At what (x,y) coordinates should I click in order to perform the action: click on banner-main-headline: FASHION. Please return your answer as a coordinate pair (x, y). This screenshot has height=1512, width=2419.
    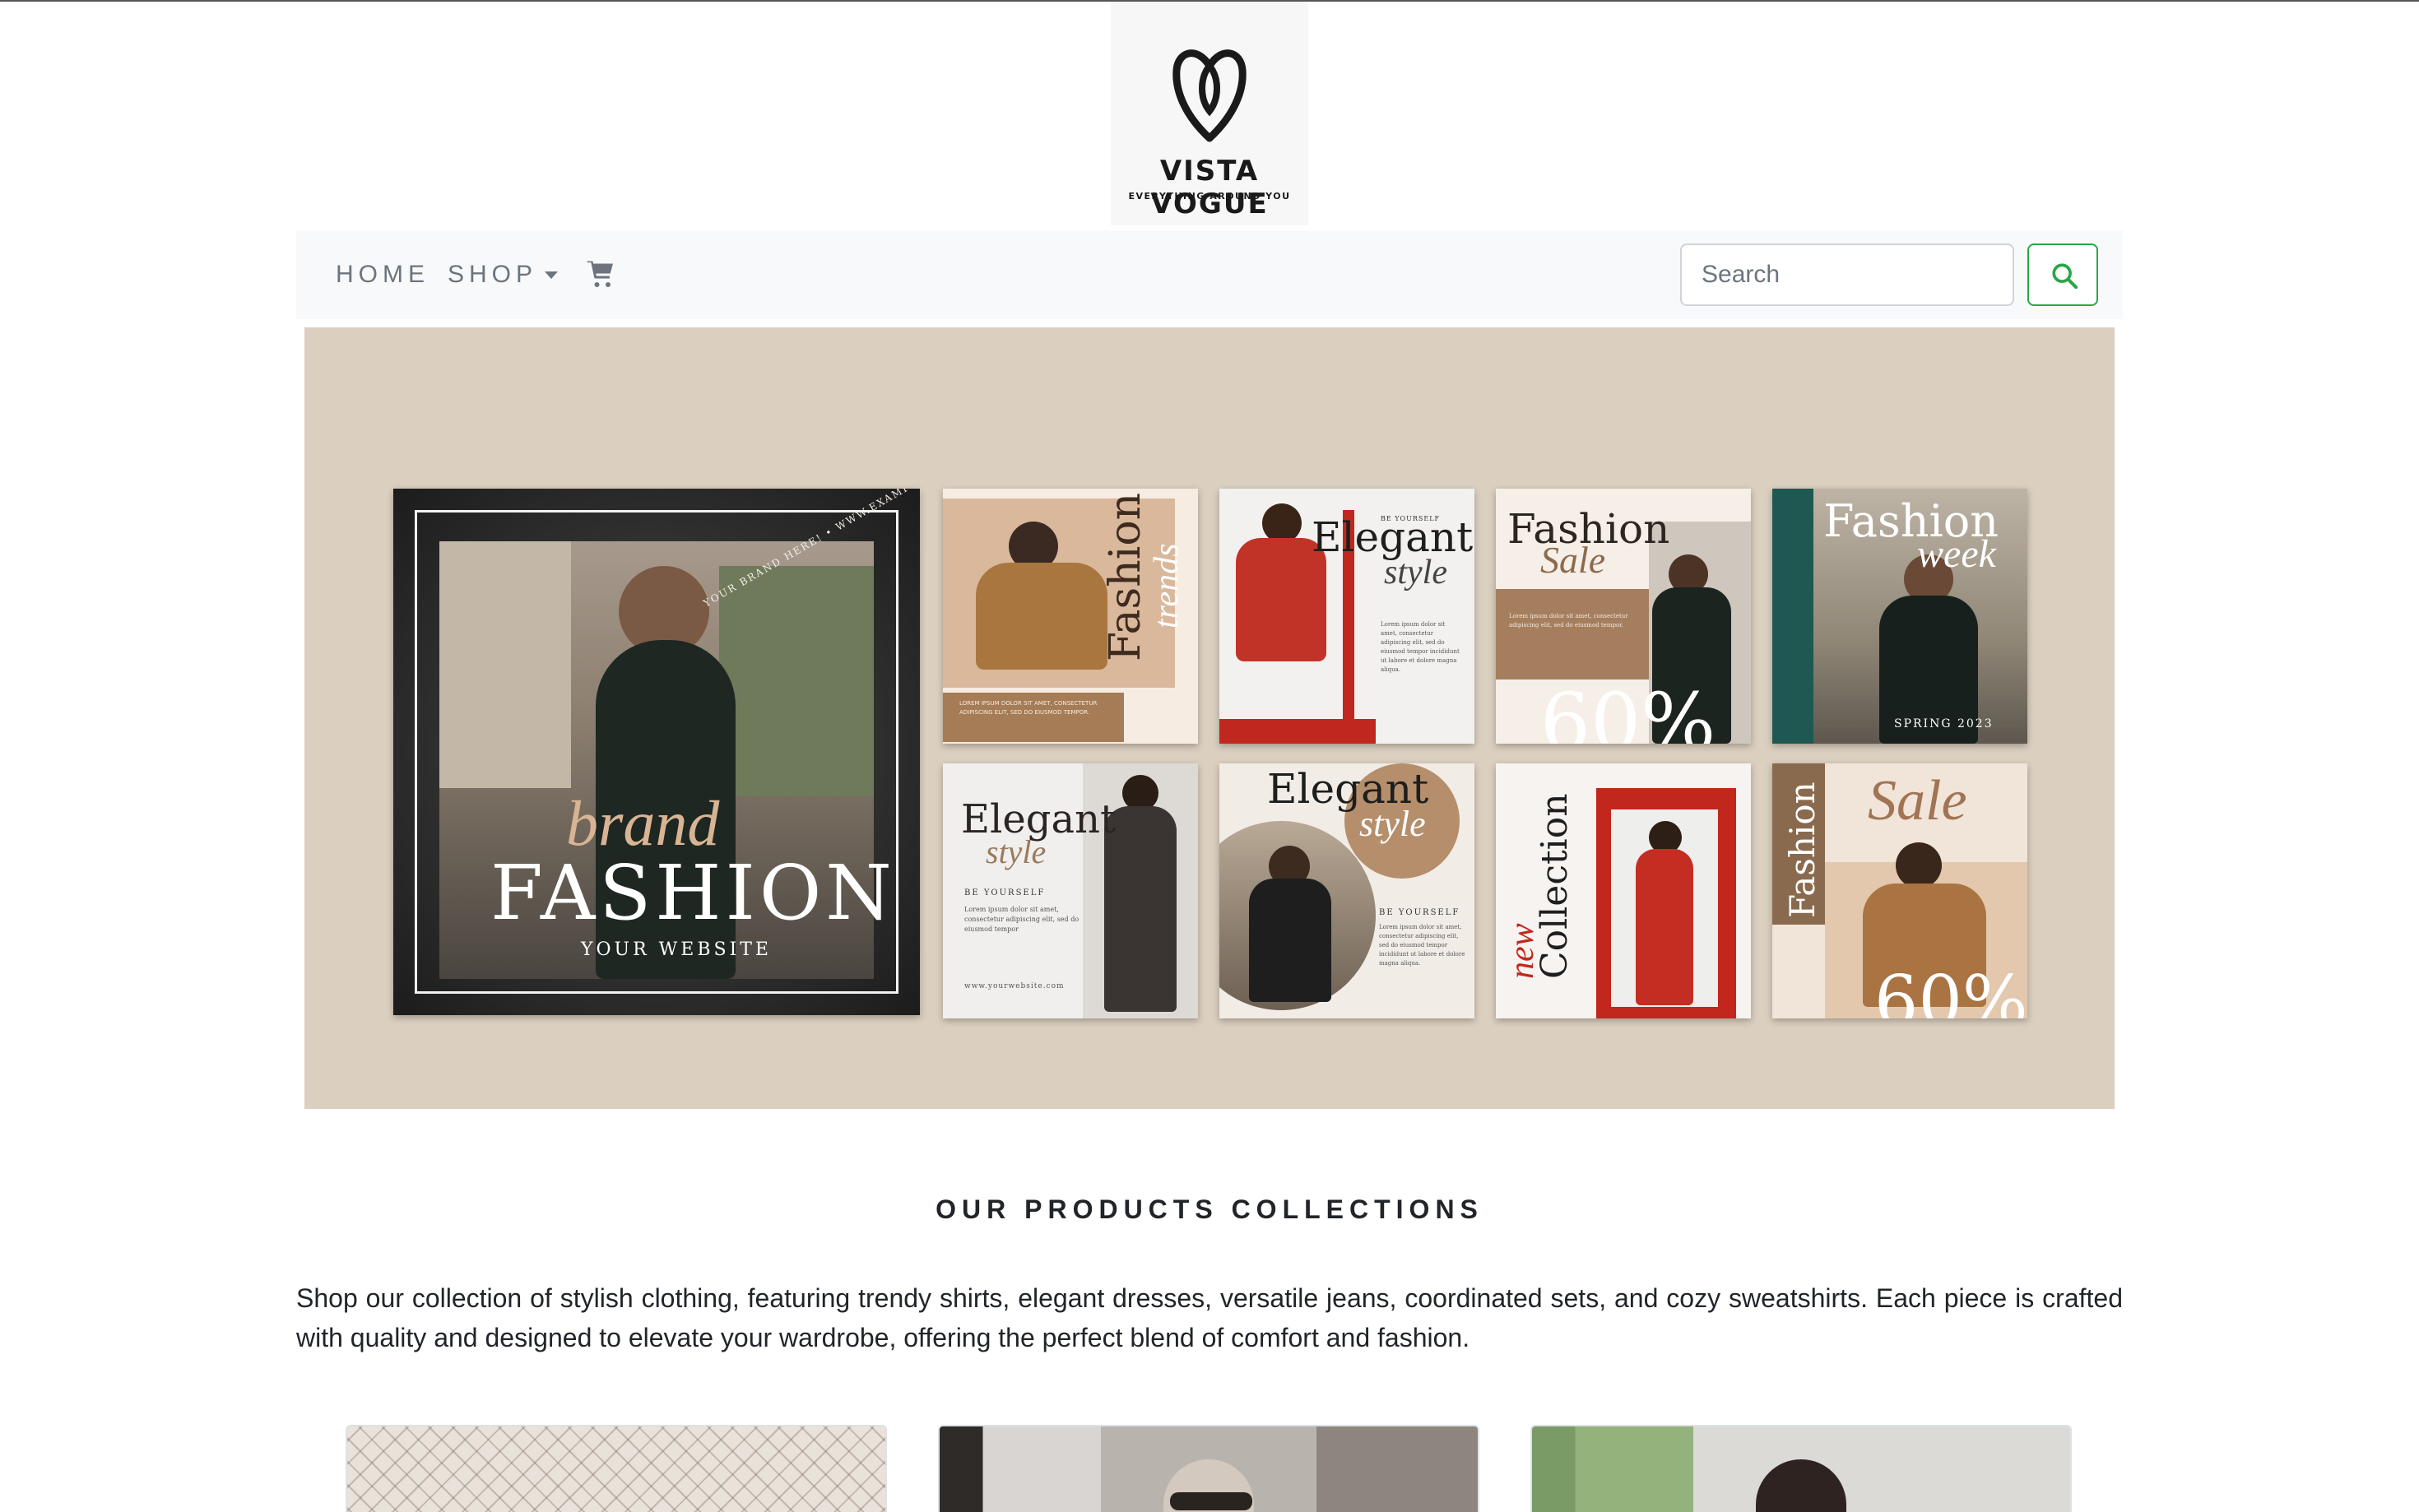
    Looking at the image, I should click on (693, 893).